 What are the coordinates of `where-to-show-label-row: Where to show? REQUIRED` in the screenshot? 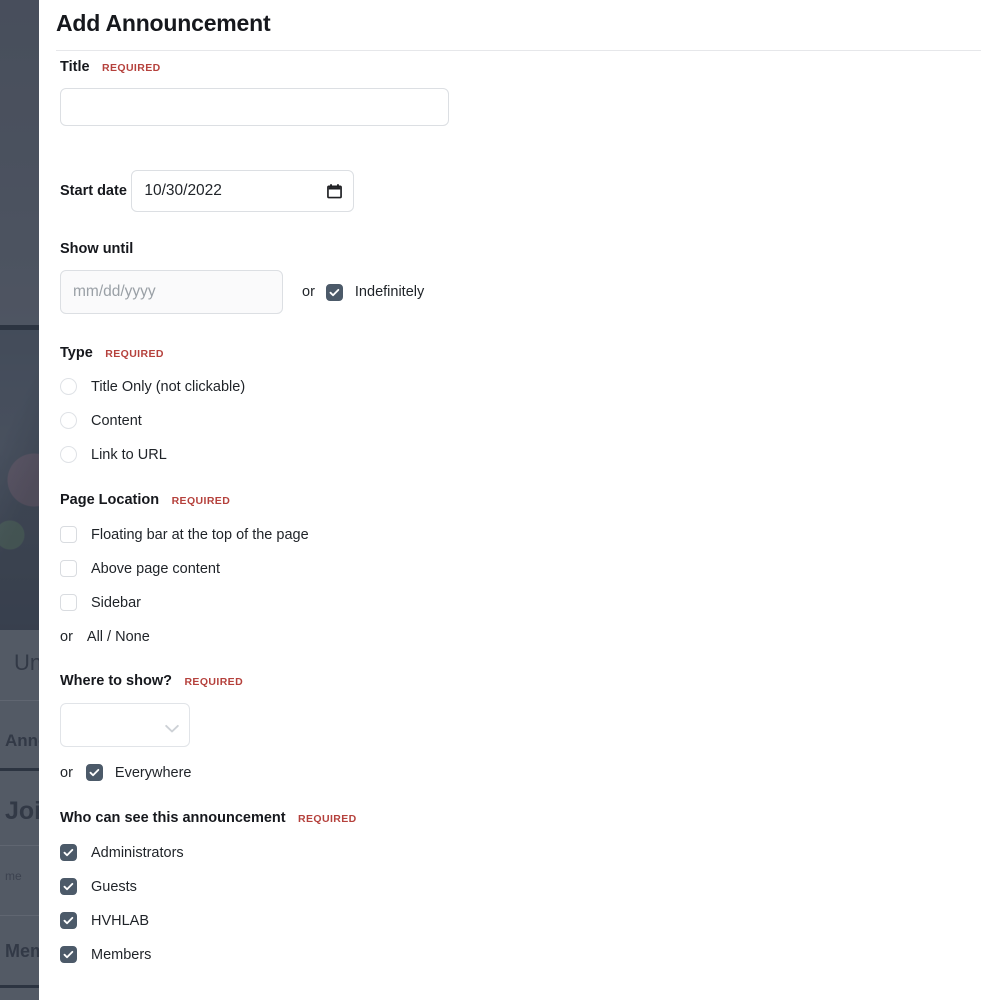 It's located at (523, 681).